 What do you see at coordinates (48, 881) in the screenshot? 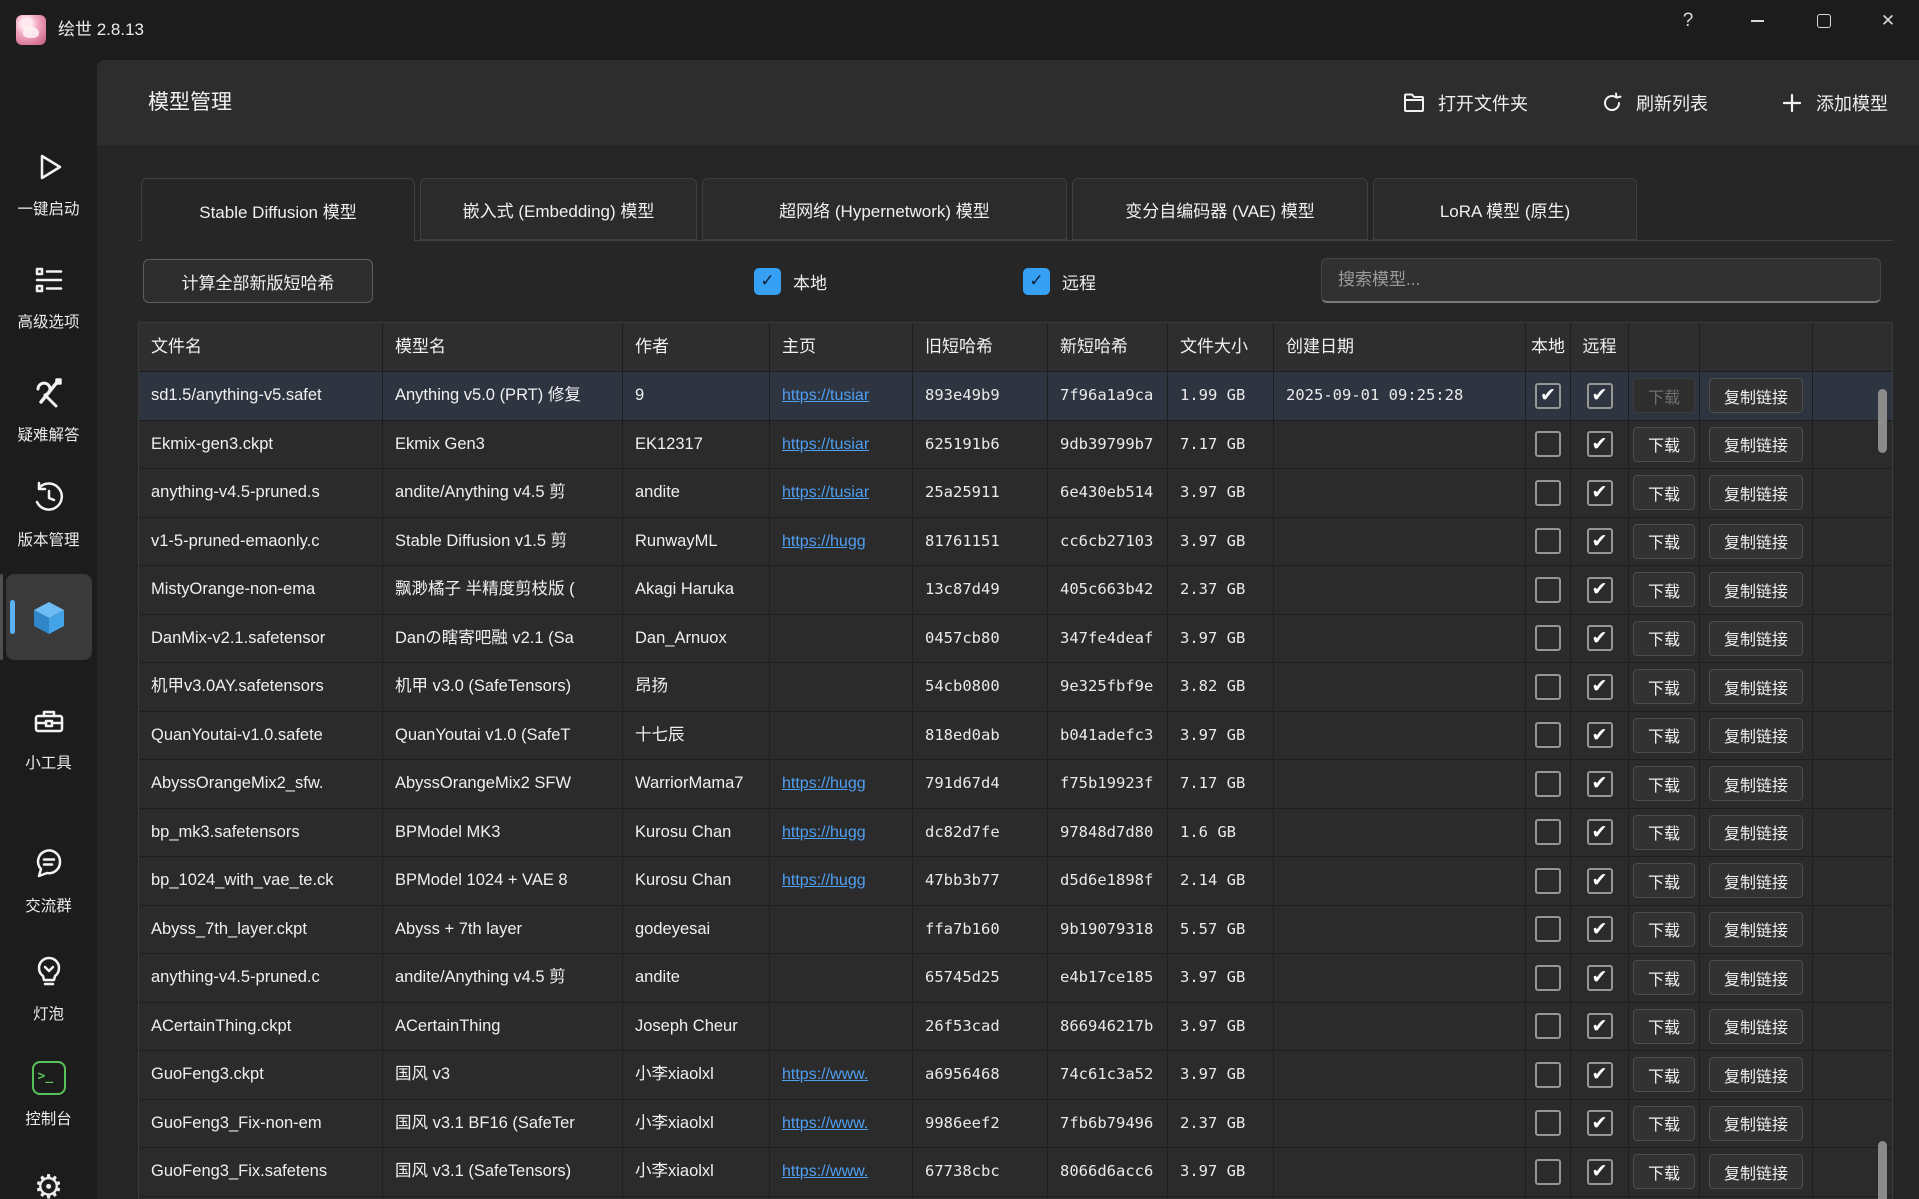
I see `sidebar-item-community: 交流群` at bounding box center [48, 881].